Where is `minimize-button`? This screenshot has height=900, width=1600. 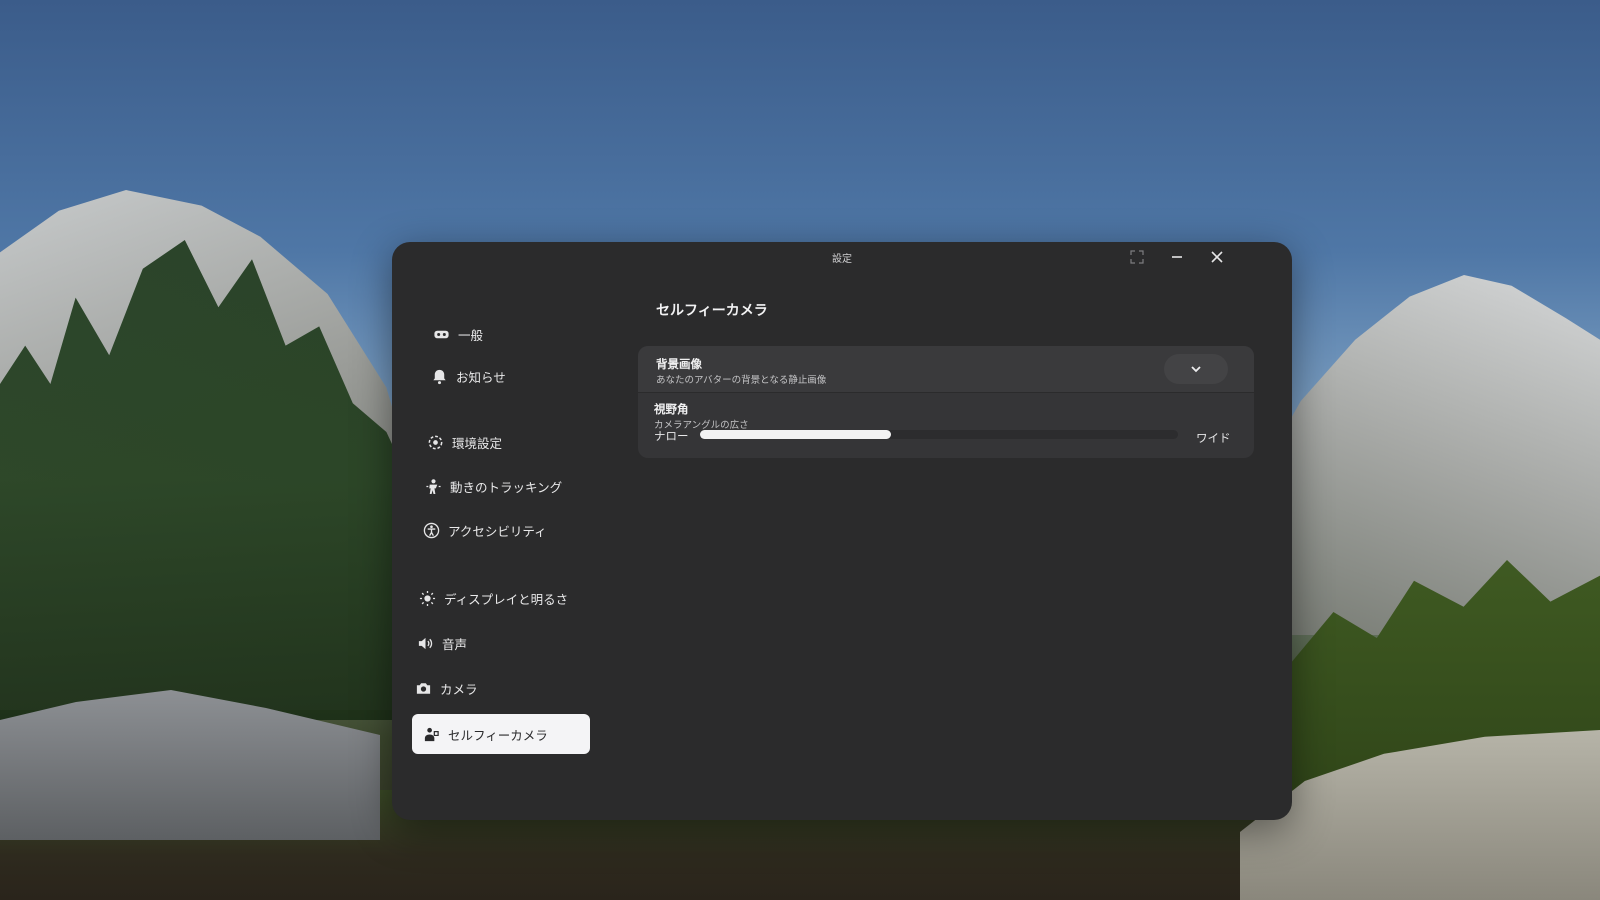
minimize-button is located at coordinates (1177, 257).